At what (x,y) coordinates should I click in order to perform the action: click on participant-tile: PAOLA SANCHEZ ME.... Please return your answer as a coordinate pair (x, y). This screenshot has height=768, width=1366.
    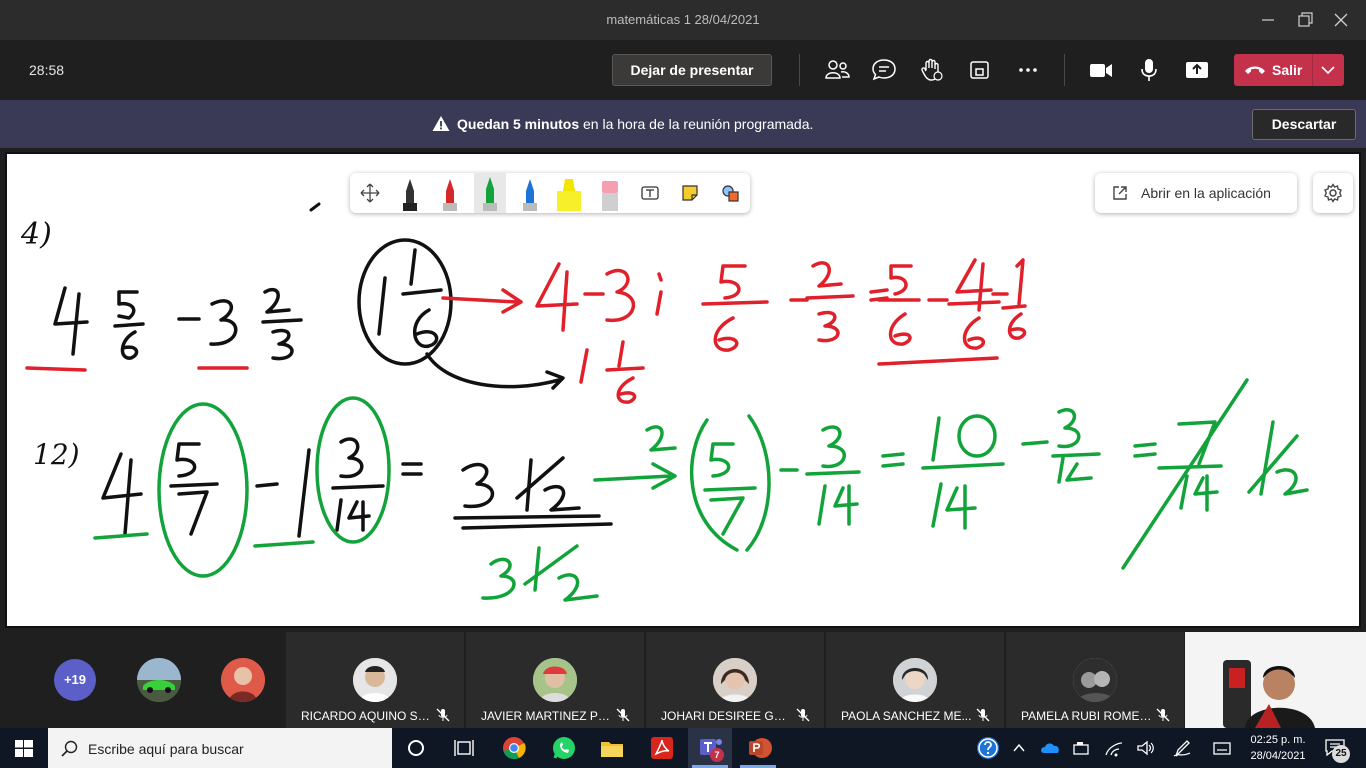
    Looking at the image, I should click on (915, 680).